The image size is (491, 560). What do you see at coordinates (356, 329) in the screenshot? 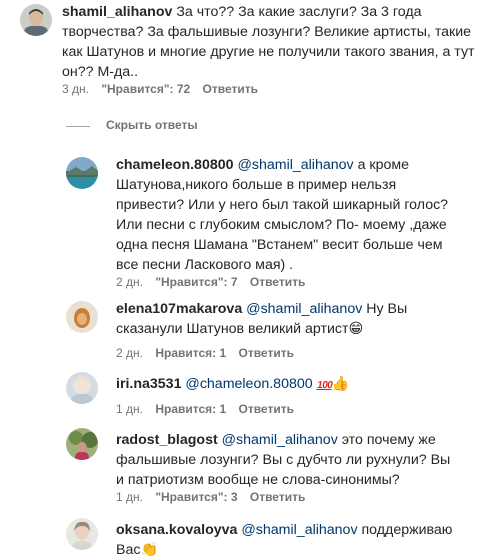
I see `grinning-emoji-icon: 😁` at bounding box center [356, 329].